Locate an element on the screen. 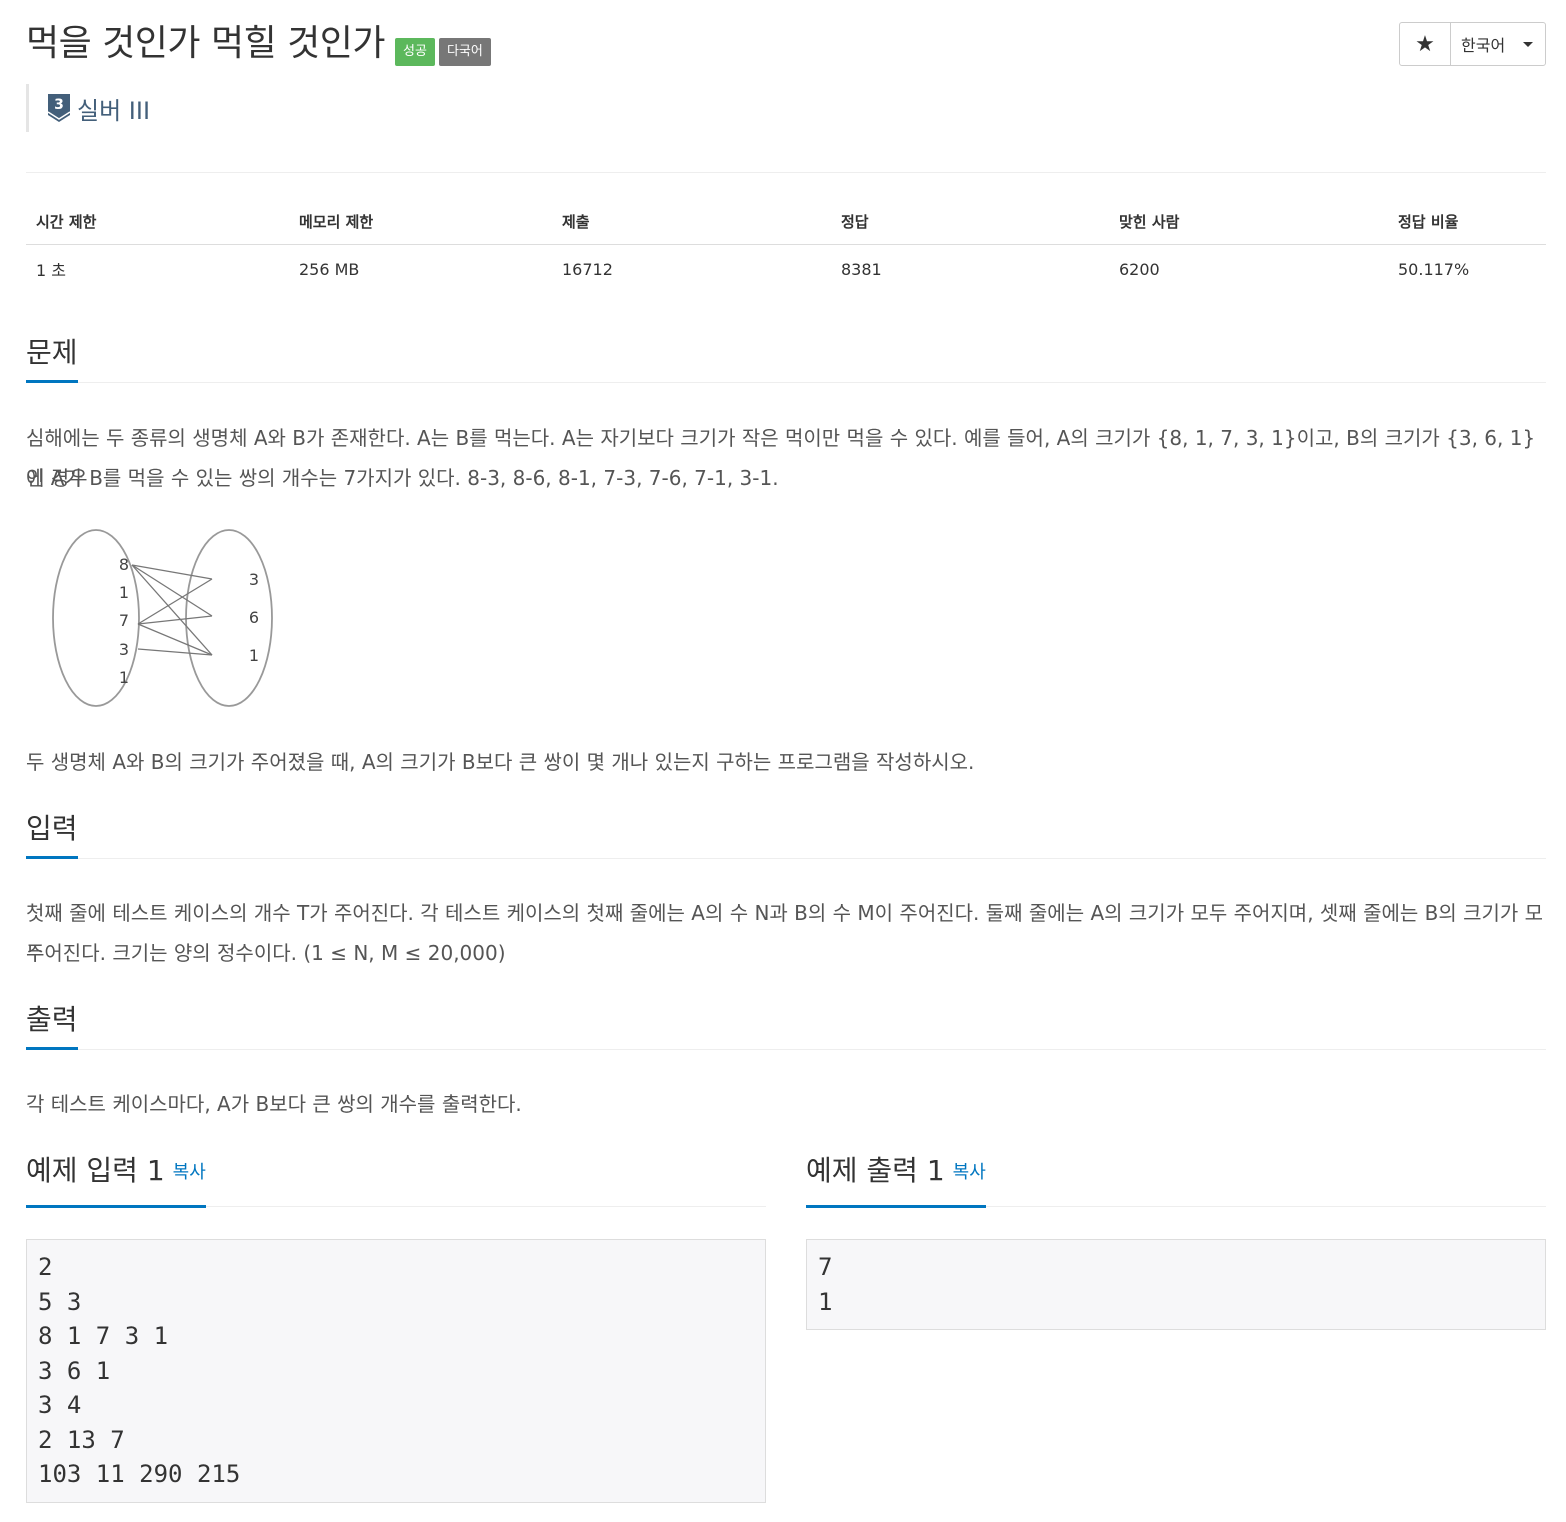  header-accept-ratio: 정답 비율 is located at coordinates (1467, 221).